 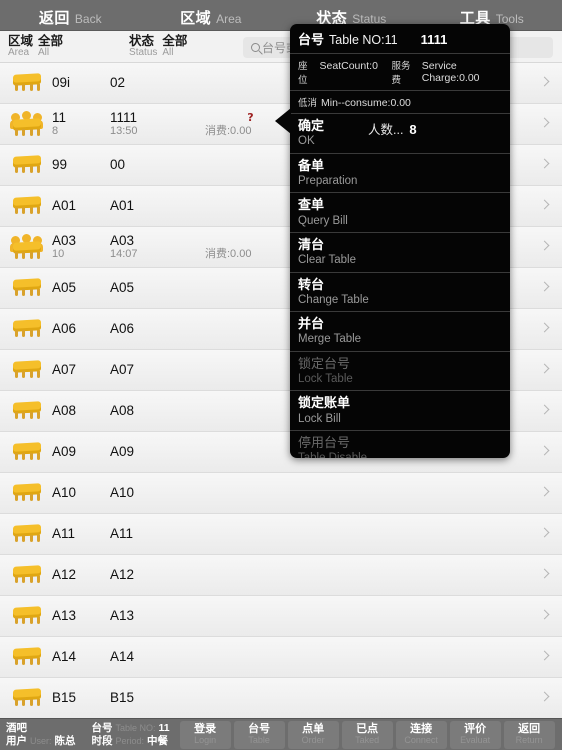 What do you see at coordinates (158, 46) in the screenshot?
I see `status-filter: 状态 Status 全部 All` at bounding box center [158, 46].